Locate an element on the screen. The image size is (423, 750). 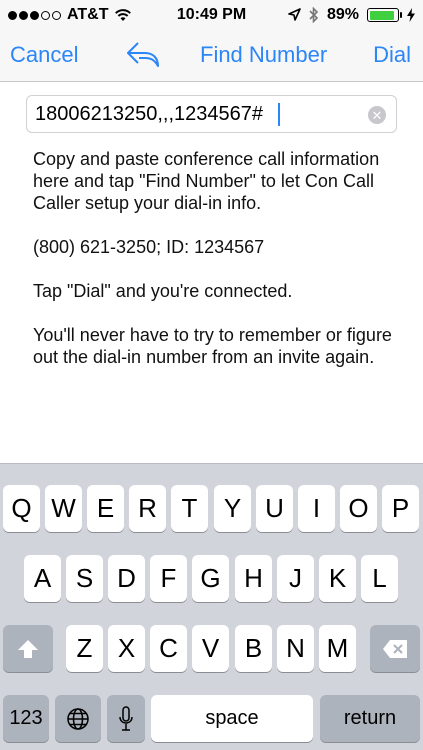
delete-button is located at coordinates (395, 648).